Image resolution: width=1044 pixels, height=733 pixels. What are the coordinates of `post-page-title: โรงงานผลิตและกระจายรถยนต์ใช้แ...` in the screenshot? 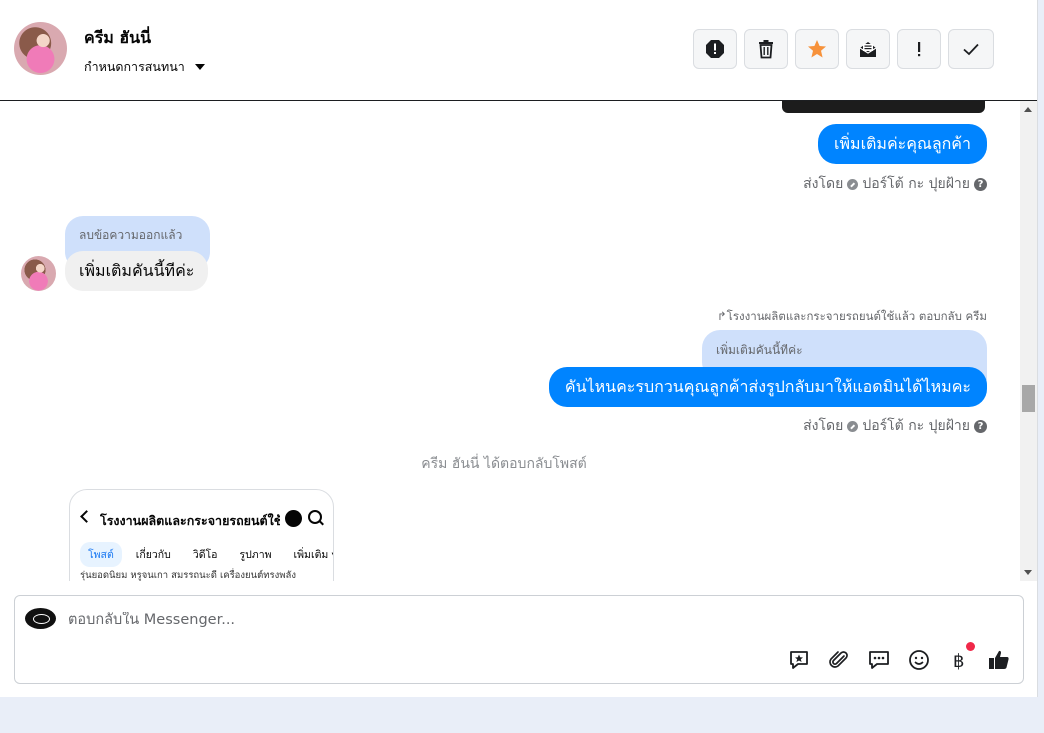 It's located at (190, 520).